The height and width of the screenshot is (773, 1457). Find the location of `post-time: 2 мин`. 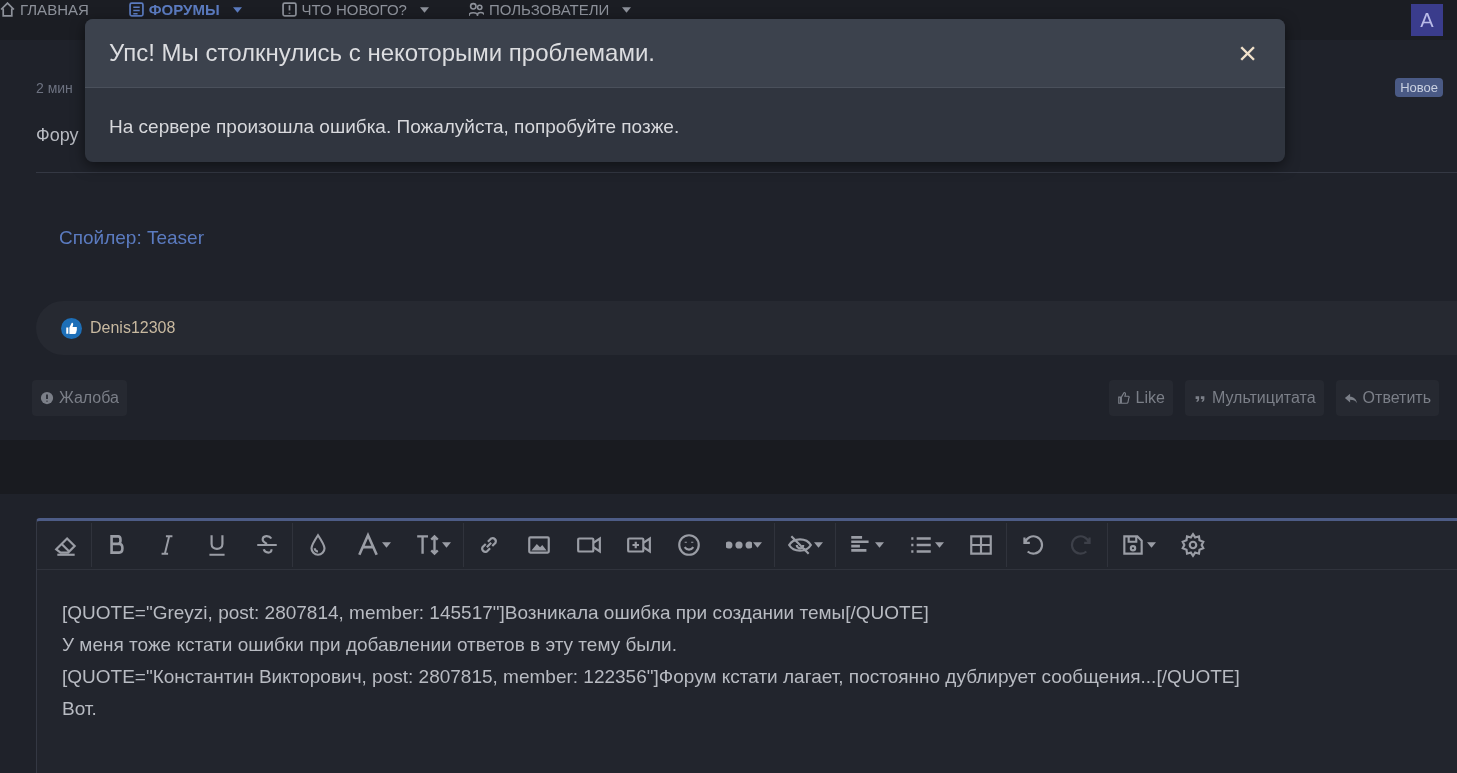

post-time: 2 мин is located at coordinates (54, 87).